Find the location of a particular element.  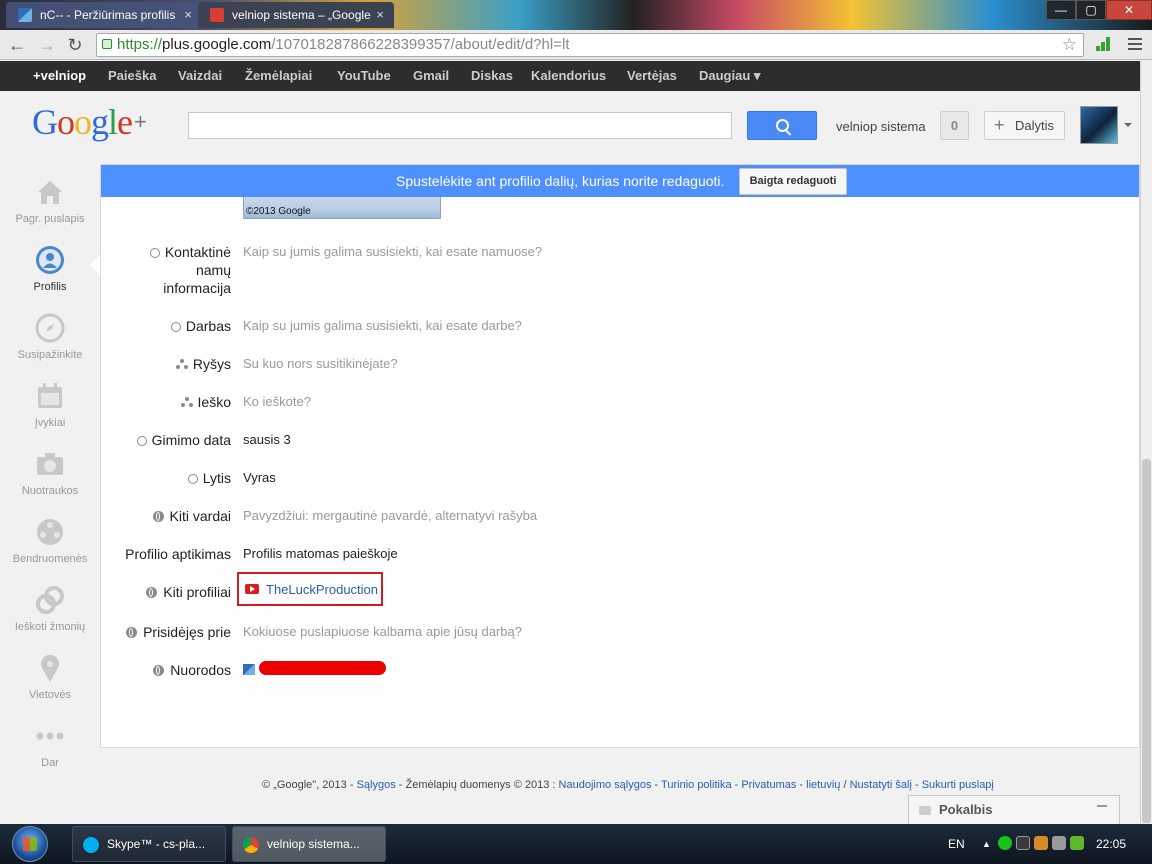

sidebar-item-photos: Nuotraukos is located at coordinates (50, 473).